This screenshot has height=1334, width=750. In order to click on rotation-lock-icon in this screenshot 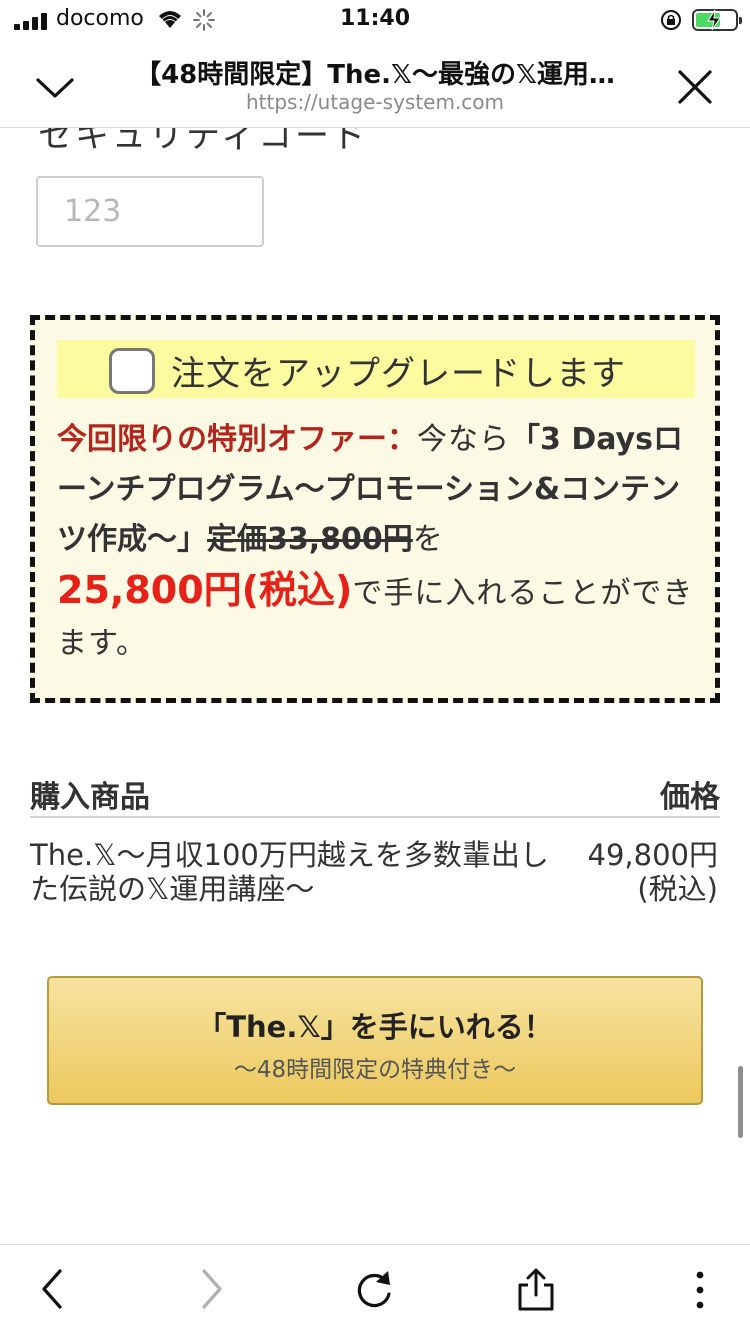, I will do `click(671, 20)`.